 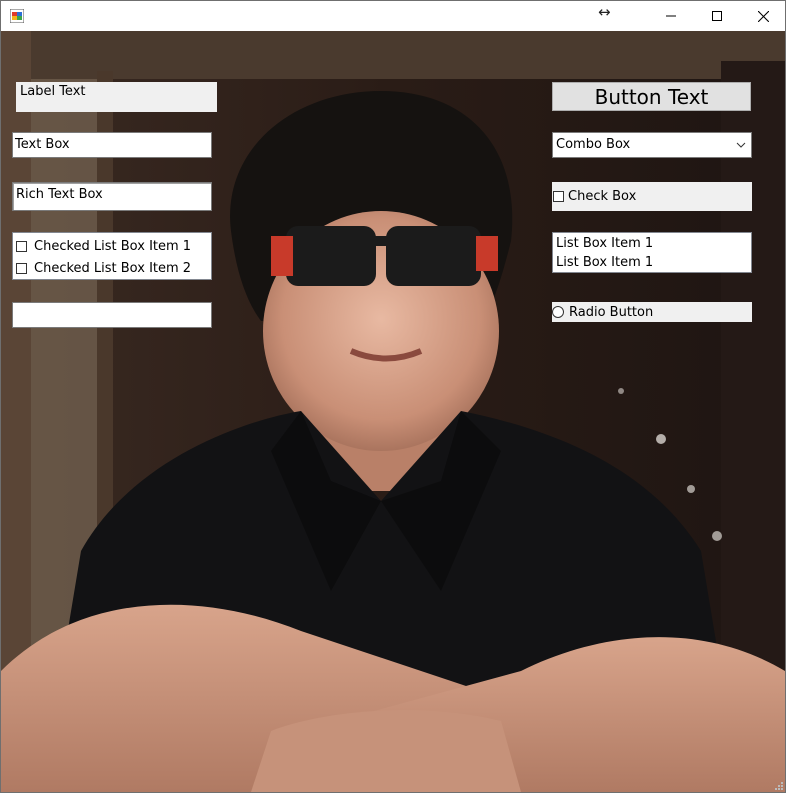 I want to click on resize-cursor-icon: ↔, so click(x=604, y=12).